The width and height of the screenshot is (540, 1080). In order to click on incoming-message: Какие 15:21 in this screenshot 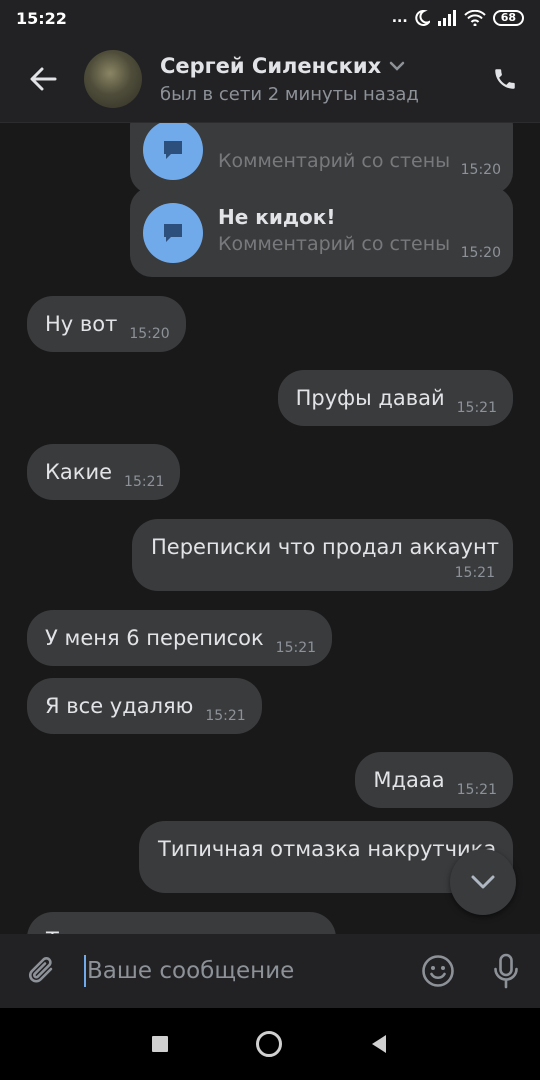, I will do `click(104, 472)`.